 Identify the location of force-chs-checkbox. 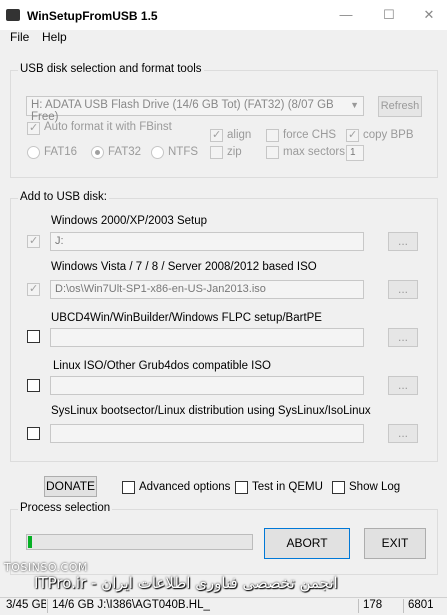
(272, 135).